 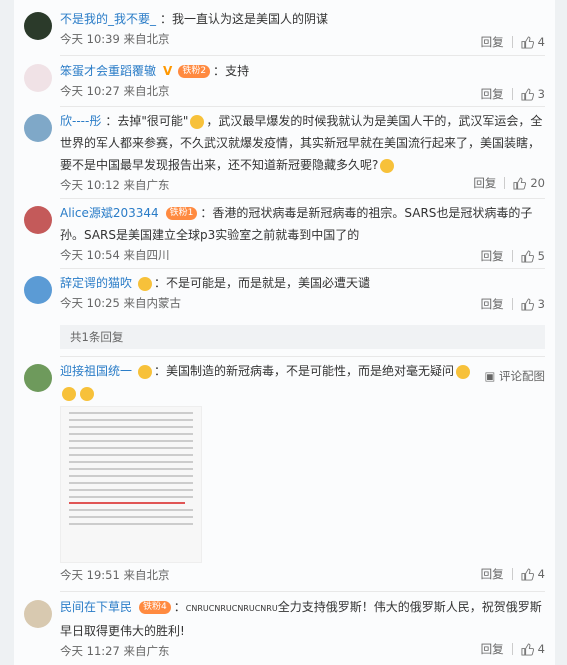 What do you see at coordinates (108, 19) in the screenshot?
I see `user-name: 不是我的_我不要_` at bounding box center [108, 19].